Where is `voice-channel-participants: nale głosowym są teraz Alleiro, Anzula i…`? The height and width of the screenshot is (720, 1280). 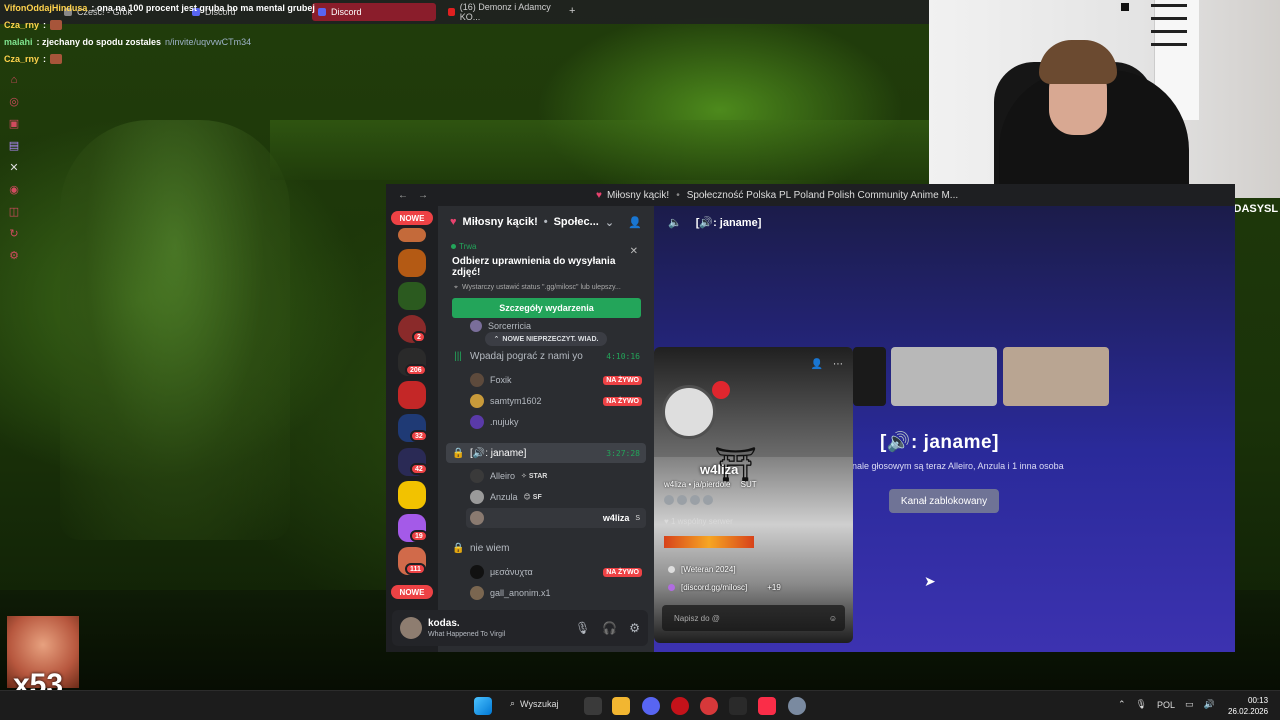
voice-channel-participants: nale głosowym są teraz Alleiro, Anzula i… is located at coordinates (958, 466).